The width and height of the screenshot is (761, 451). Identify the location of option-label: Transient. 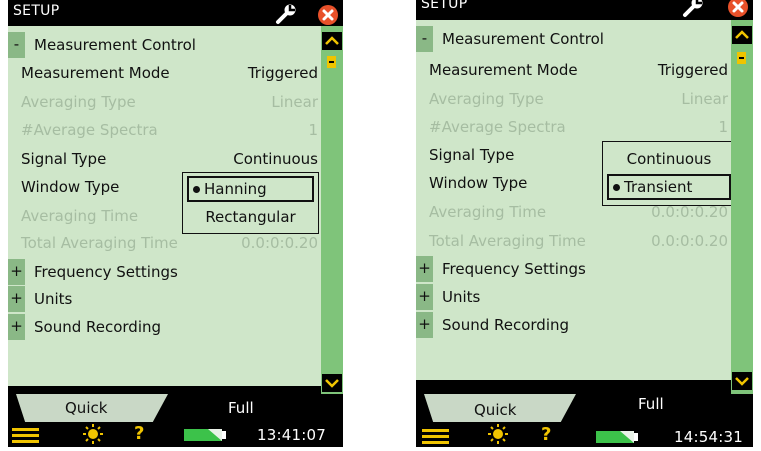
(658, 187).